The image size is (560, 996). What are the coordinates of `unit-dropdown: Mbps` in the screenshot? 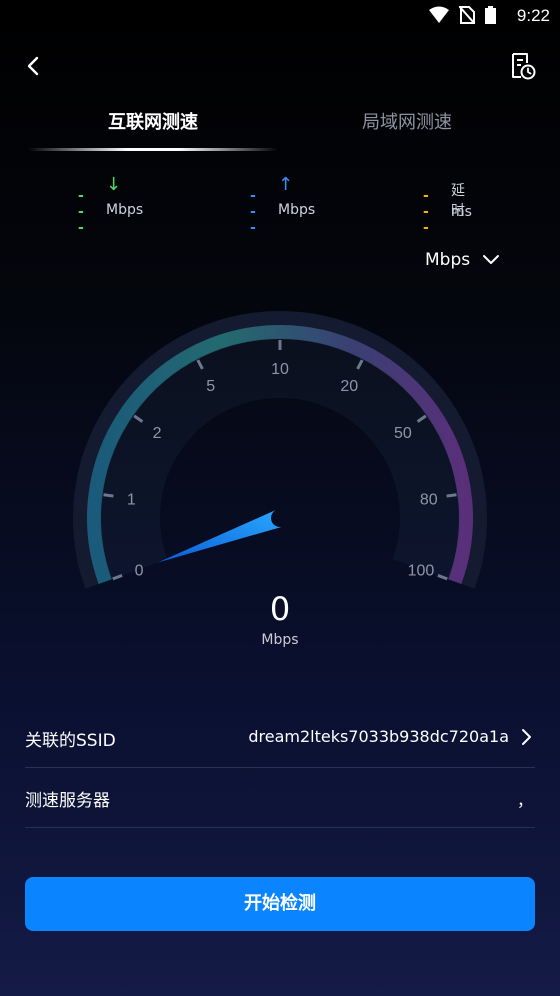 It's located at (462, 260).